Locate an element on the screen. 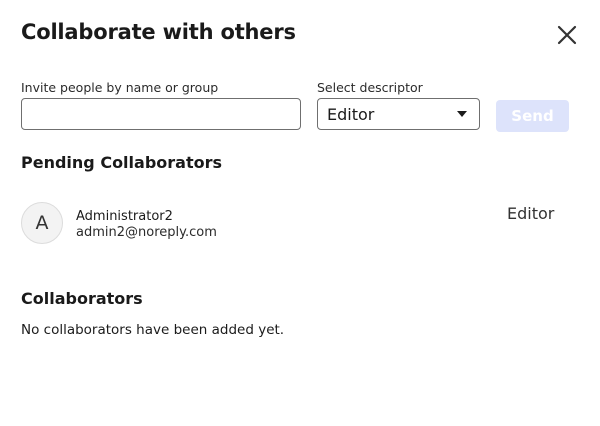 The width and height of the screenshot is (600, 426). descriptor-selected-value: Editor is located at coordinates (351, 114).